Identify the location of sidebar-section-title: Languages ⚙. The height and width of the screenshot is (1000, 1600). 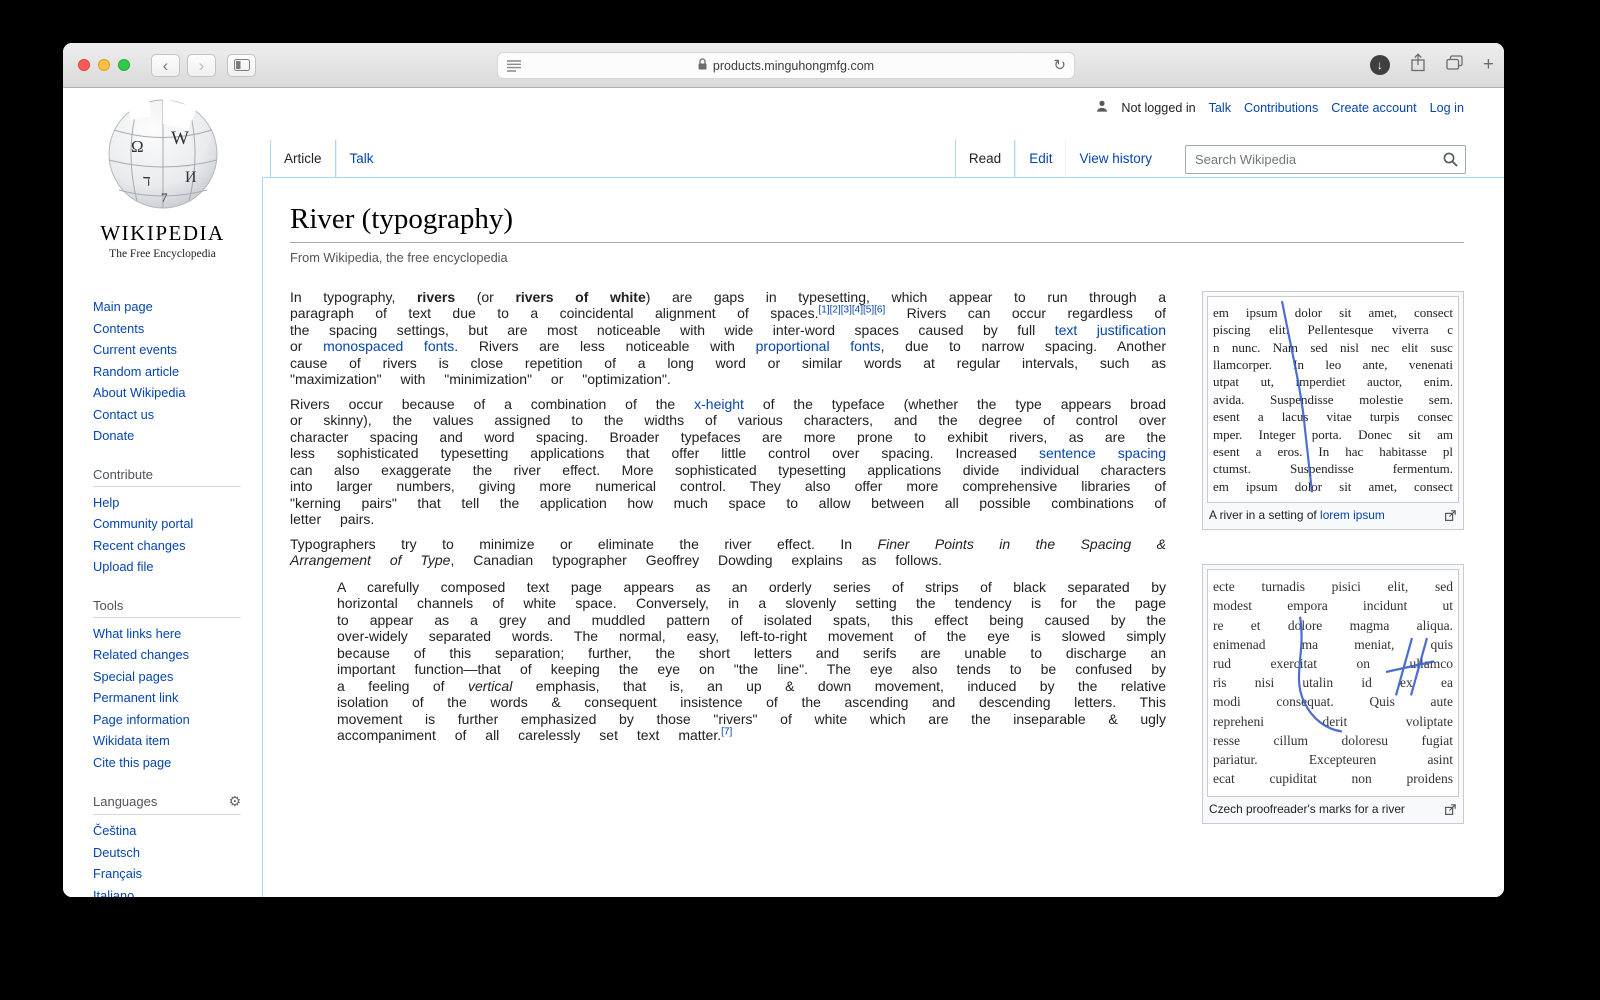
(167, 804).